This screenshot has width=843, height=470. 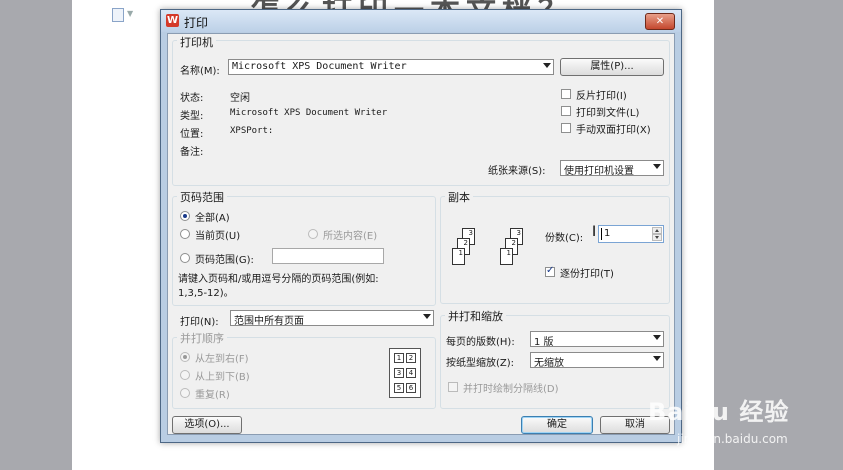 What do you see at coordinates (411, 388) in the screenshot?
I see `preview-page: 6` at bounding box center [411, 388].